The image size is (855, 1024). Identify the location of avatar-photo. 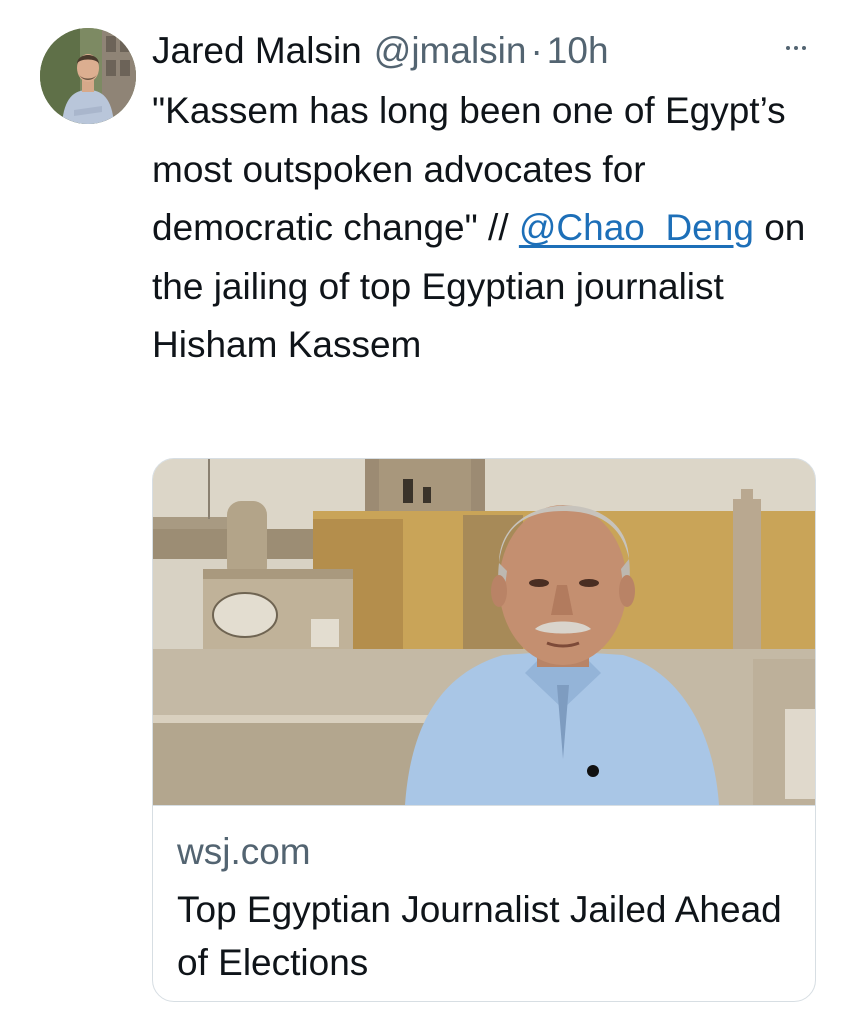
(88, 76).